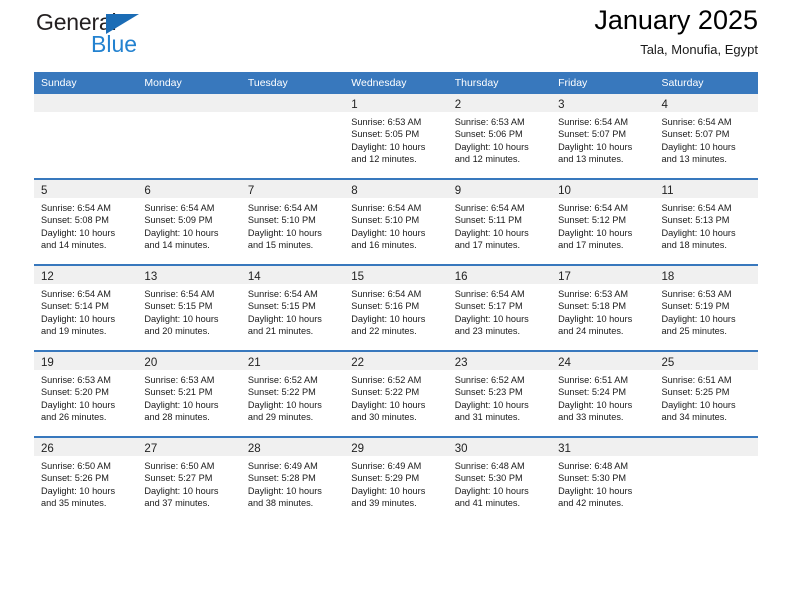  What do you see at coordinates (179, 466) in the screenshot?
I see `sunrise-text: Sunrise: 6:50 AM` at bounding box center [179, 466].